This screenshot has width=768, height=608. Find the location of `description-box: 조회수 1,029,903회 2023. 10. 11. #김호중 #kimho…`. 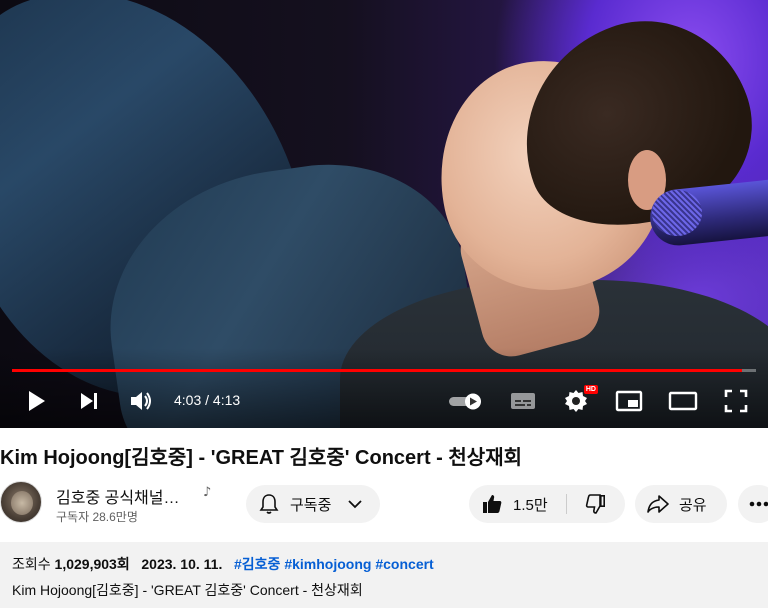

description-box: 조회수 1,029,903회 2023. 10. 11. #김호중 #kimho… is located at coordinates (384, 575).